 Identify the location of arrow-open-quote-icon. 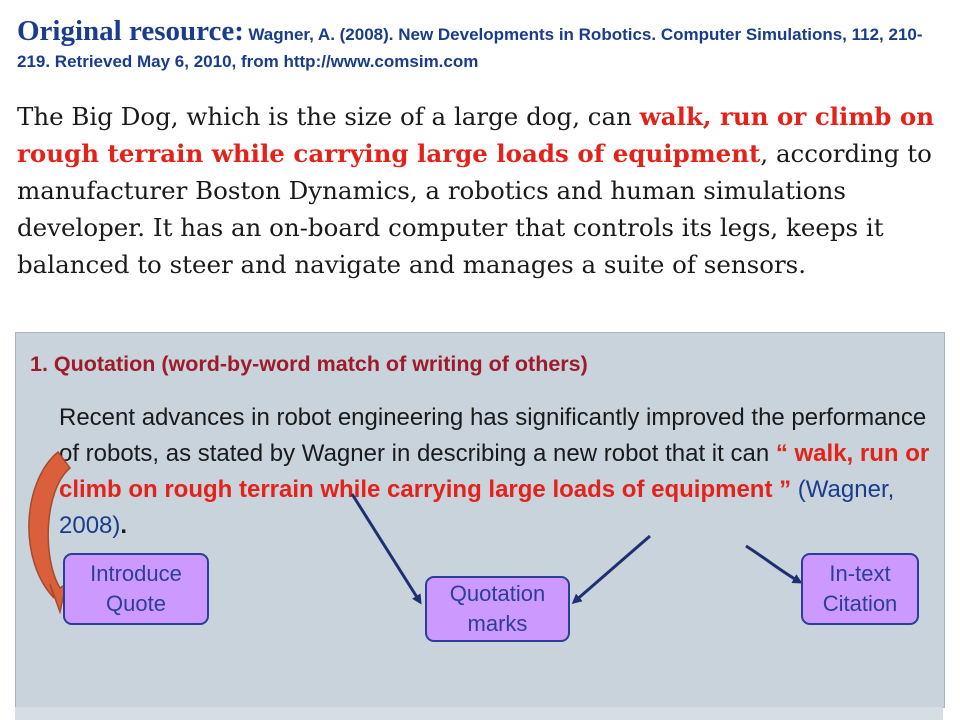
(386, 549).